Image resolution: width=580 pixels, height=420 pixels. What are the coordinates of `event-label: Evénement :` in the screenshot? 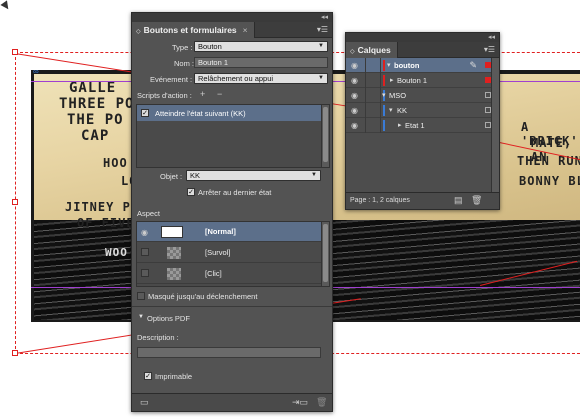 It's located at (171, 79).